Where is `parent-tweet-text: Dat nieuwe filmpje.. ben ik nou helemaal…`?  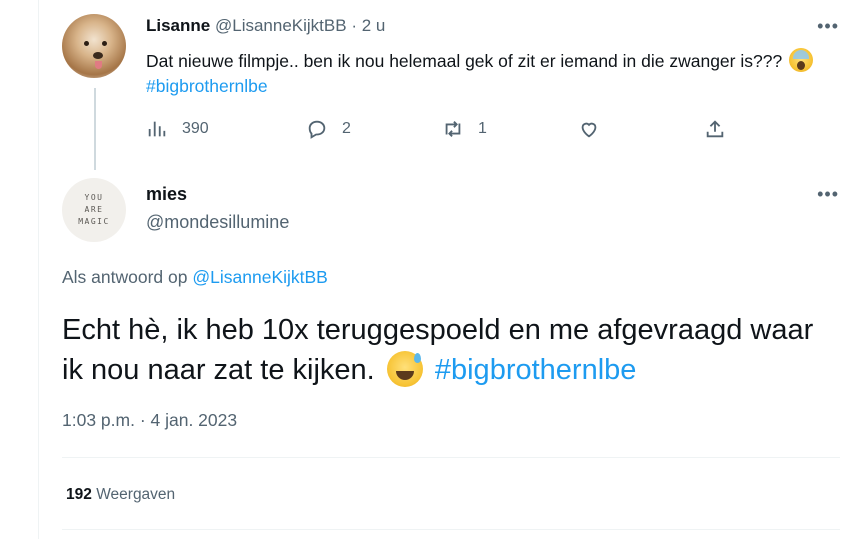
parent-tweet-text: Dat nieuwe filmpje.. ben ik nou helemaal… is located at coordinates (496, 73).